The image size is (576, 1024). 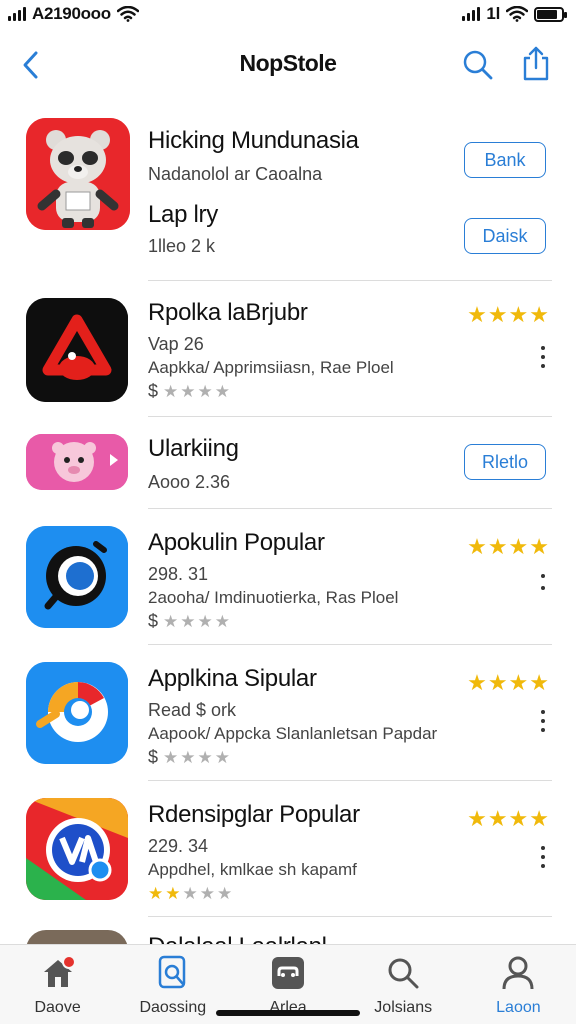 I want to click on bear-app-icon, so click(x=78, y=174).